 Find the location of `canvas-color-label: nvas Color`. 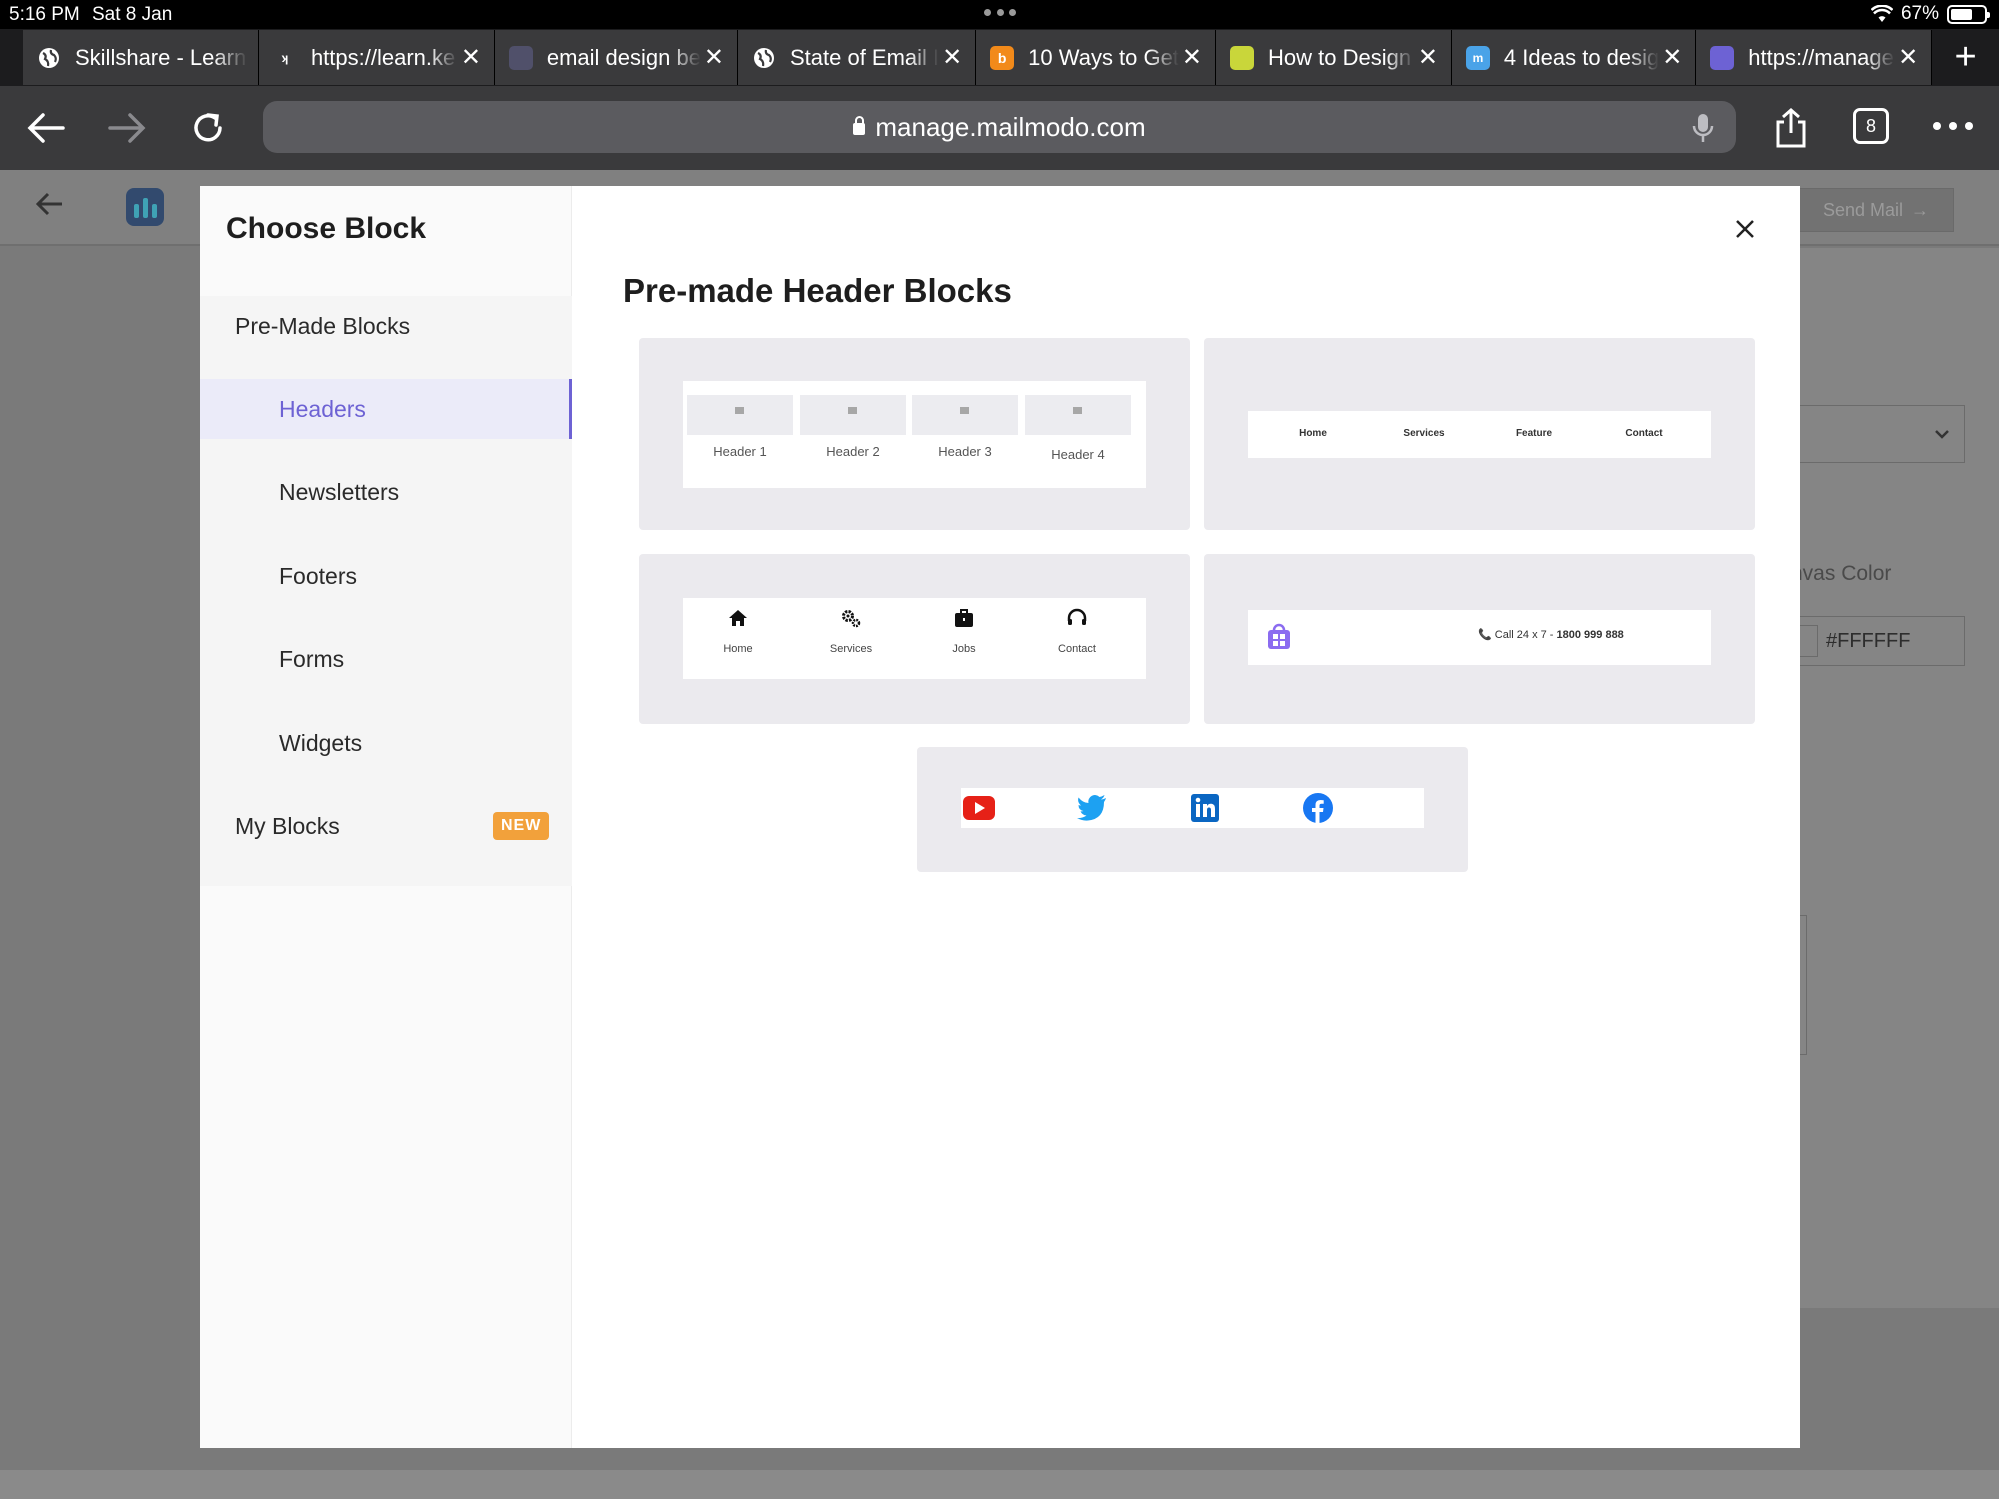

canvas-color-label: nvas Color is located at coordinates (1841, 573).